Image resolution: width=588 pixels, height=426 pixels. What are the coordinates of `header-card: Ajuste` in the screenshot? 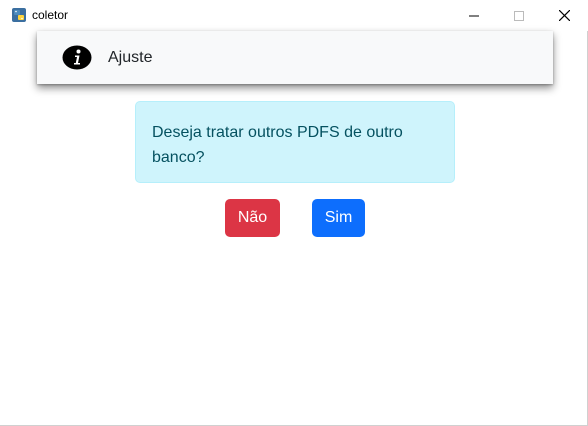 It's located at (295, 57).